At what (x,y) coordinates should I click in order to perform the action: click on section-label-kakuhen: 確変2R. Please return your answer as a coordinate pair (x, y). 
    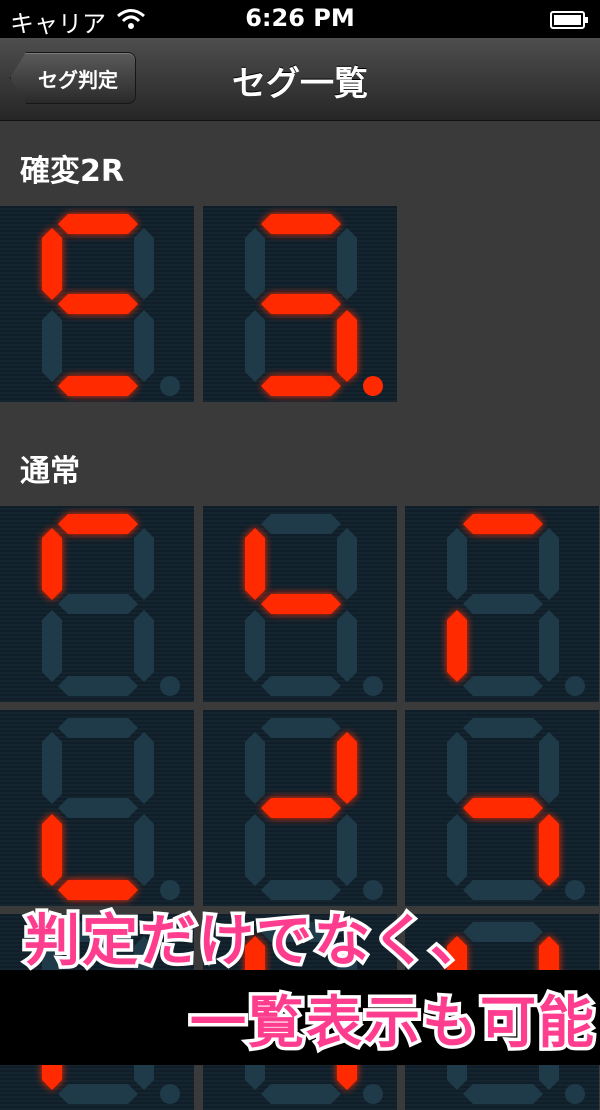
    Looking at the image, I should click on (72, 171).